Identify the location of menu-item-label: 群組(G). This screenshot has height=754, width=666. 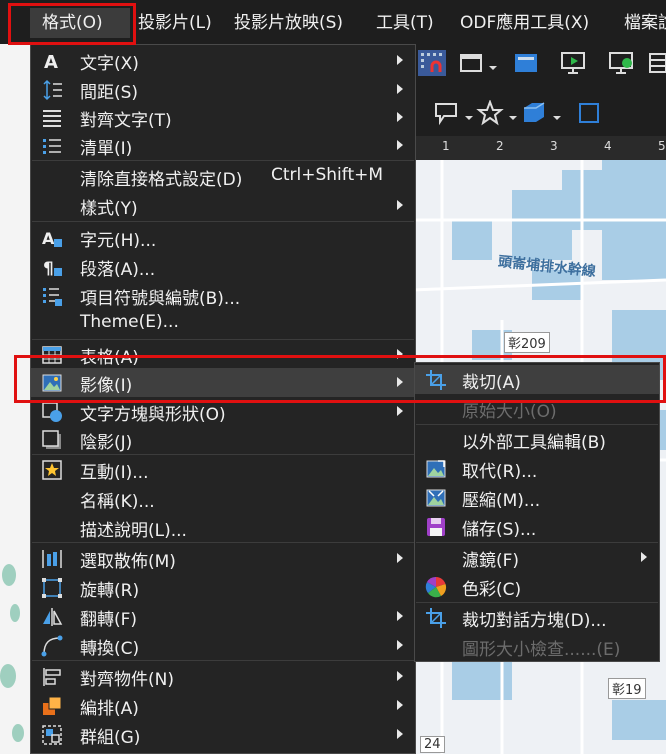
(110, 738).